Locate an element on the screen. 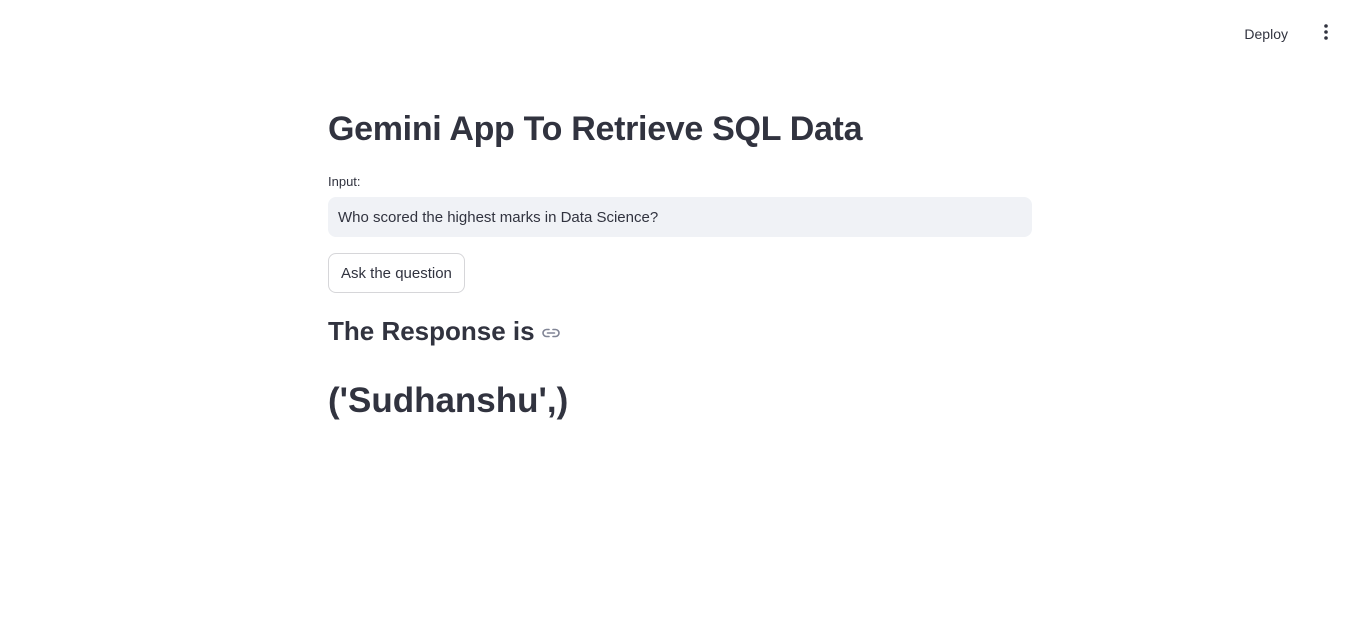  top-toolbar: Deploy is located at coordinates (1298, 34).